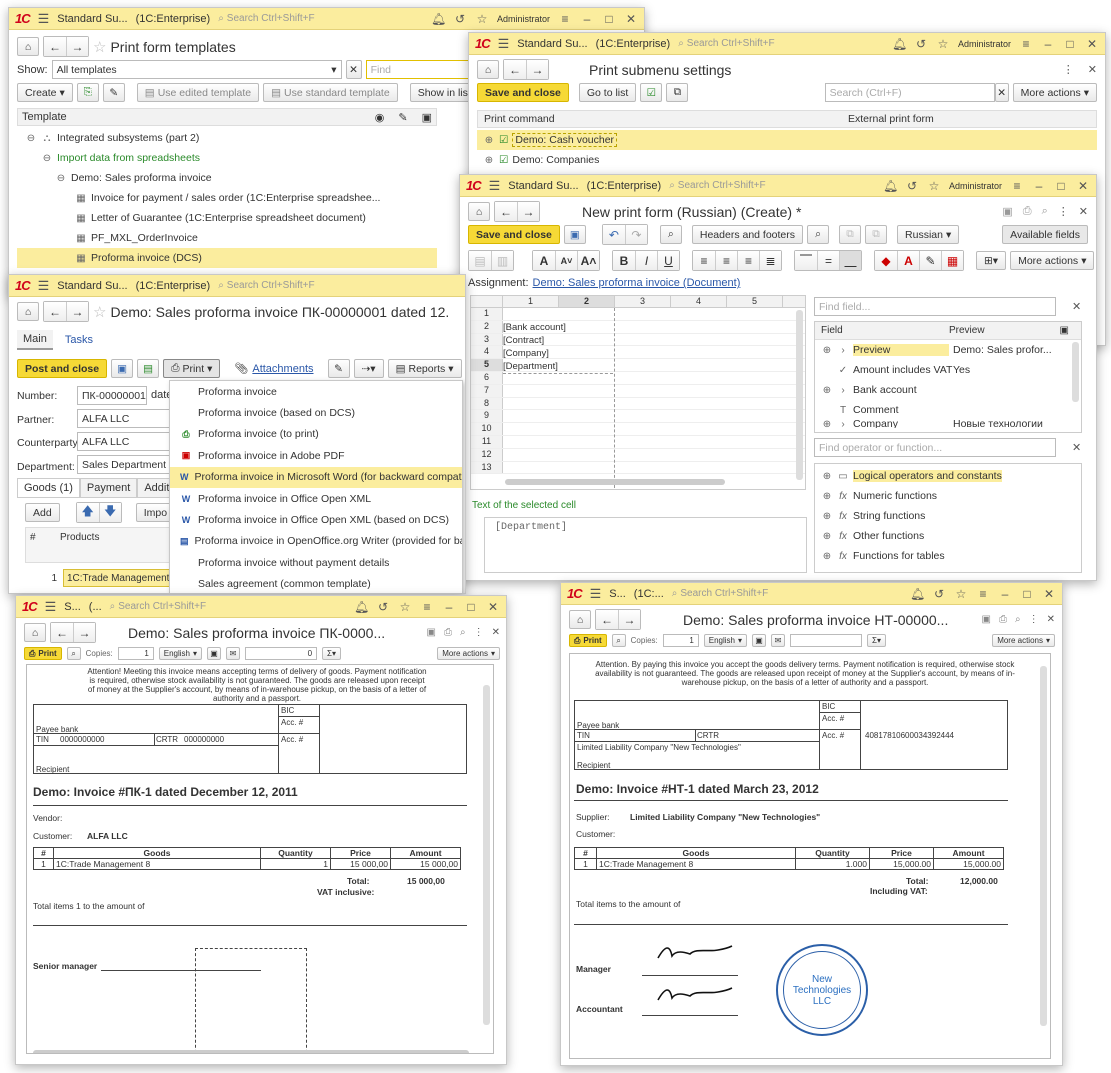 Image resolution: width=1111 pixels, height=1073 pixels. What do you see at coordinates (495, 186) in the screenshot?
I see `menu-icon: ☰` at bounding box center [495, 186].